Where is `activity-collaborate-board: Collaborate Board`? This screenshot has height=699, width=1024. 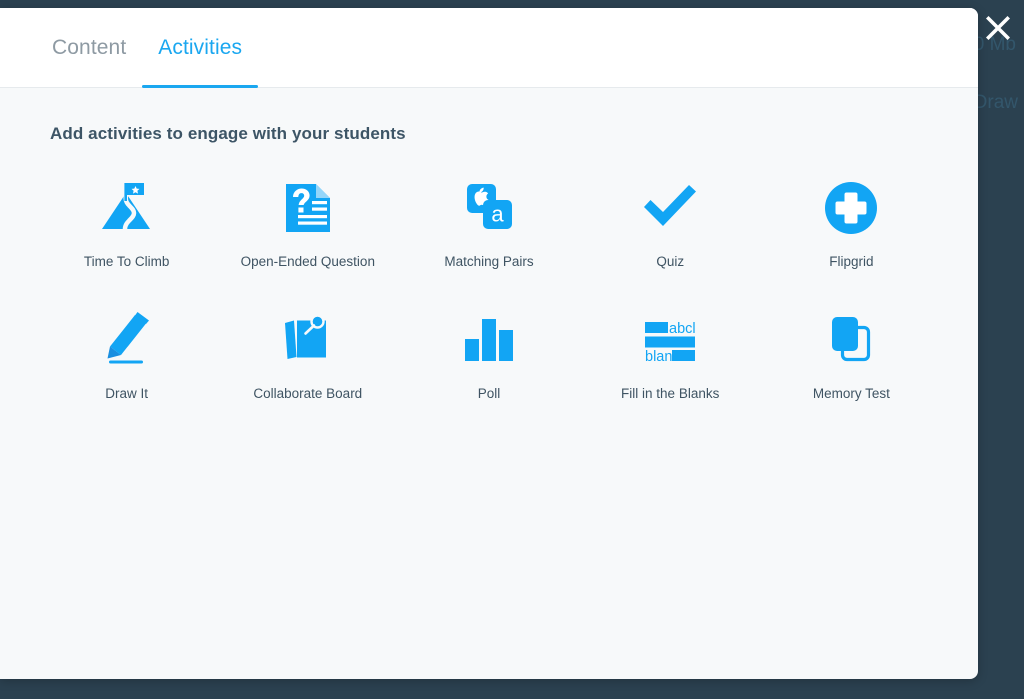
activity-collaborate-board: Collaborate Board is located at coordinates (307, 355).